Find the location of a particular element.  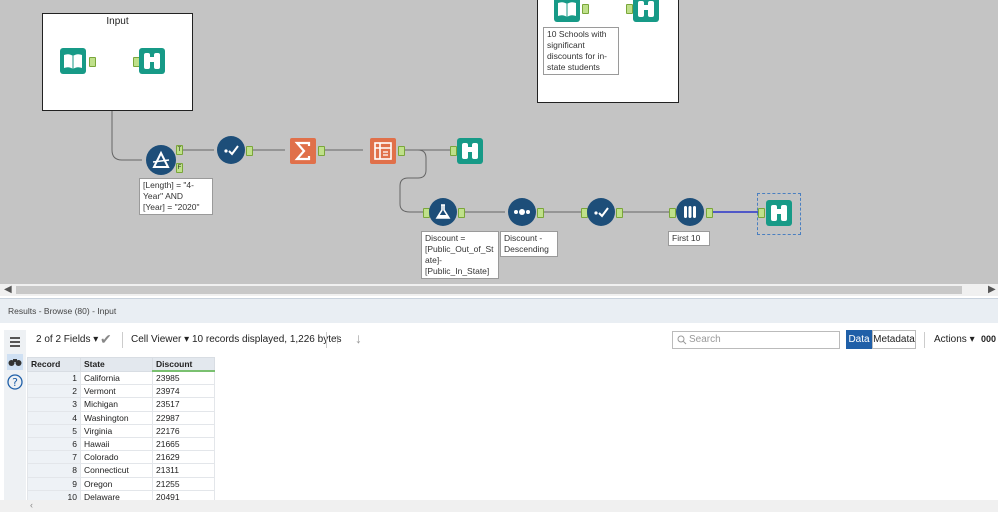

list-icon is located at coordinates (15, 342).